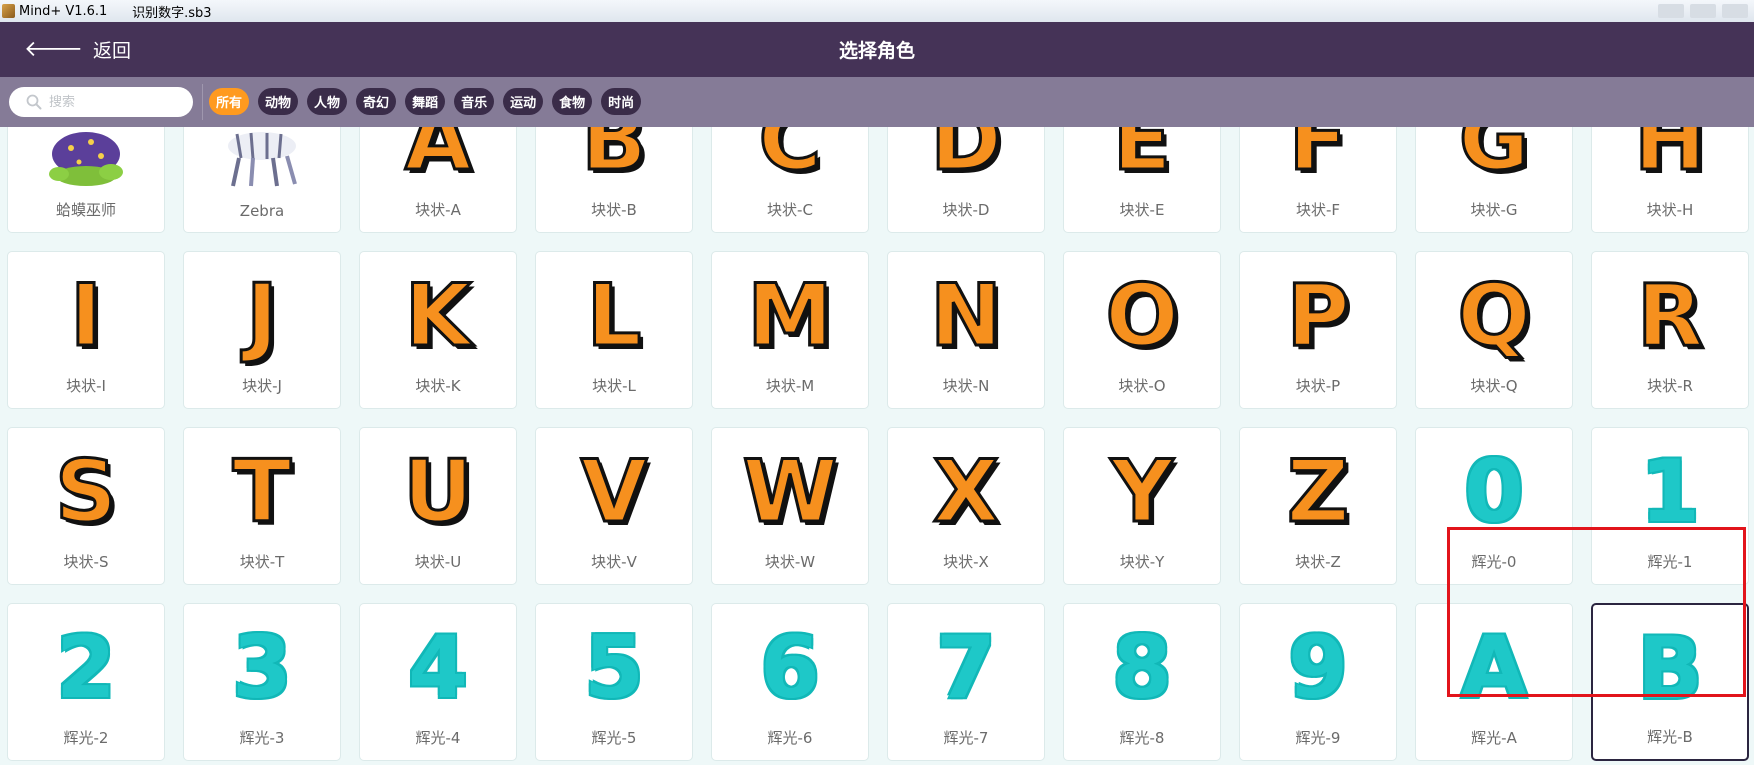  Describe the element at coordinates (1318, 562) in the screenshot. I see `sprite-label: 块状-Z` at that location.